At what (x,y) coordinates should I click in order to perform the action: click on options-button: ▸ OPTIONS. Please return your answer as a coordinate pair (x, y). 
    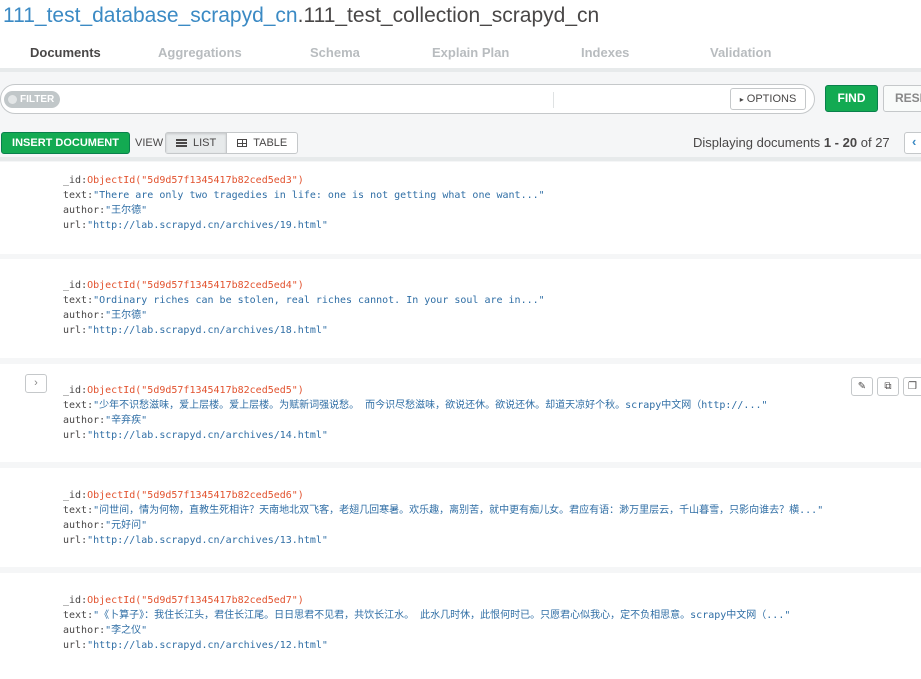
    Looking at the image, I should click on (768, 99).